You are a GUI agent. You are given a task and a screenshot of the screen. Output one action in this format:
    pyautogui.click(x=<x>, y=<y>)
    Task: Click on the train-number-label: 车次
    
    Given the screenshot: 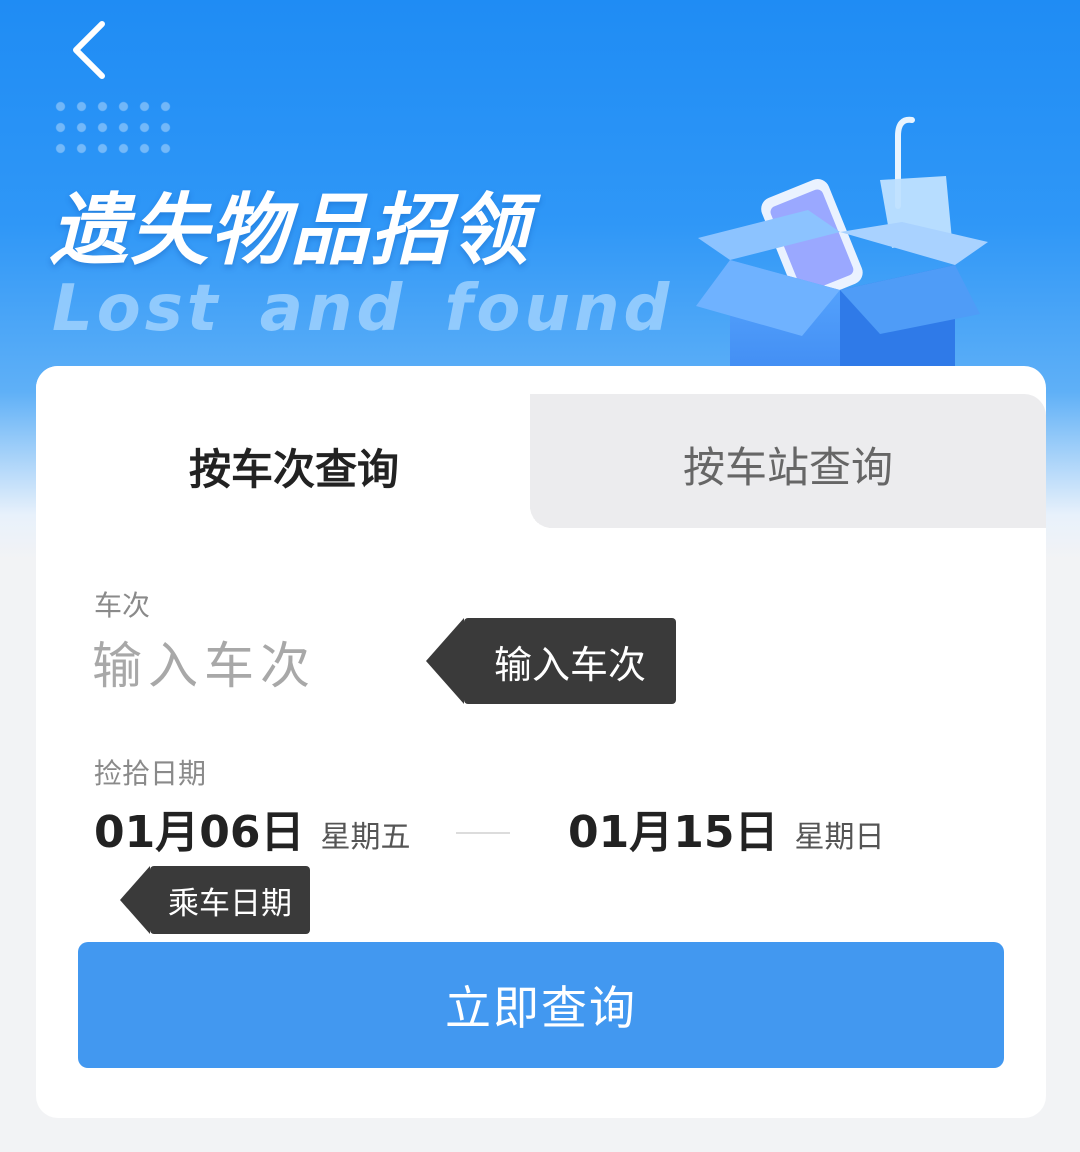 What is the action you would take?
    pyautogui.click(x=122, y=605)
    